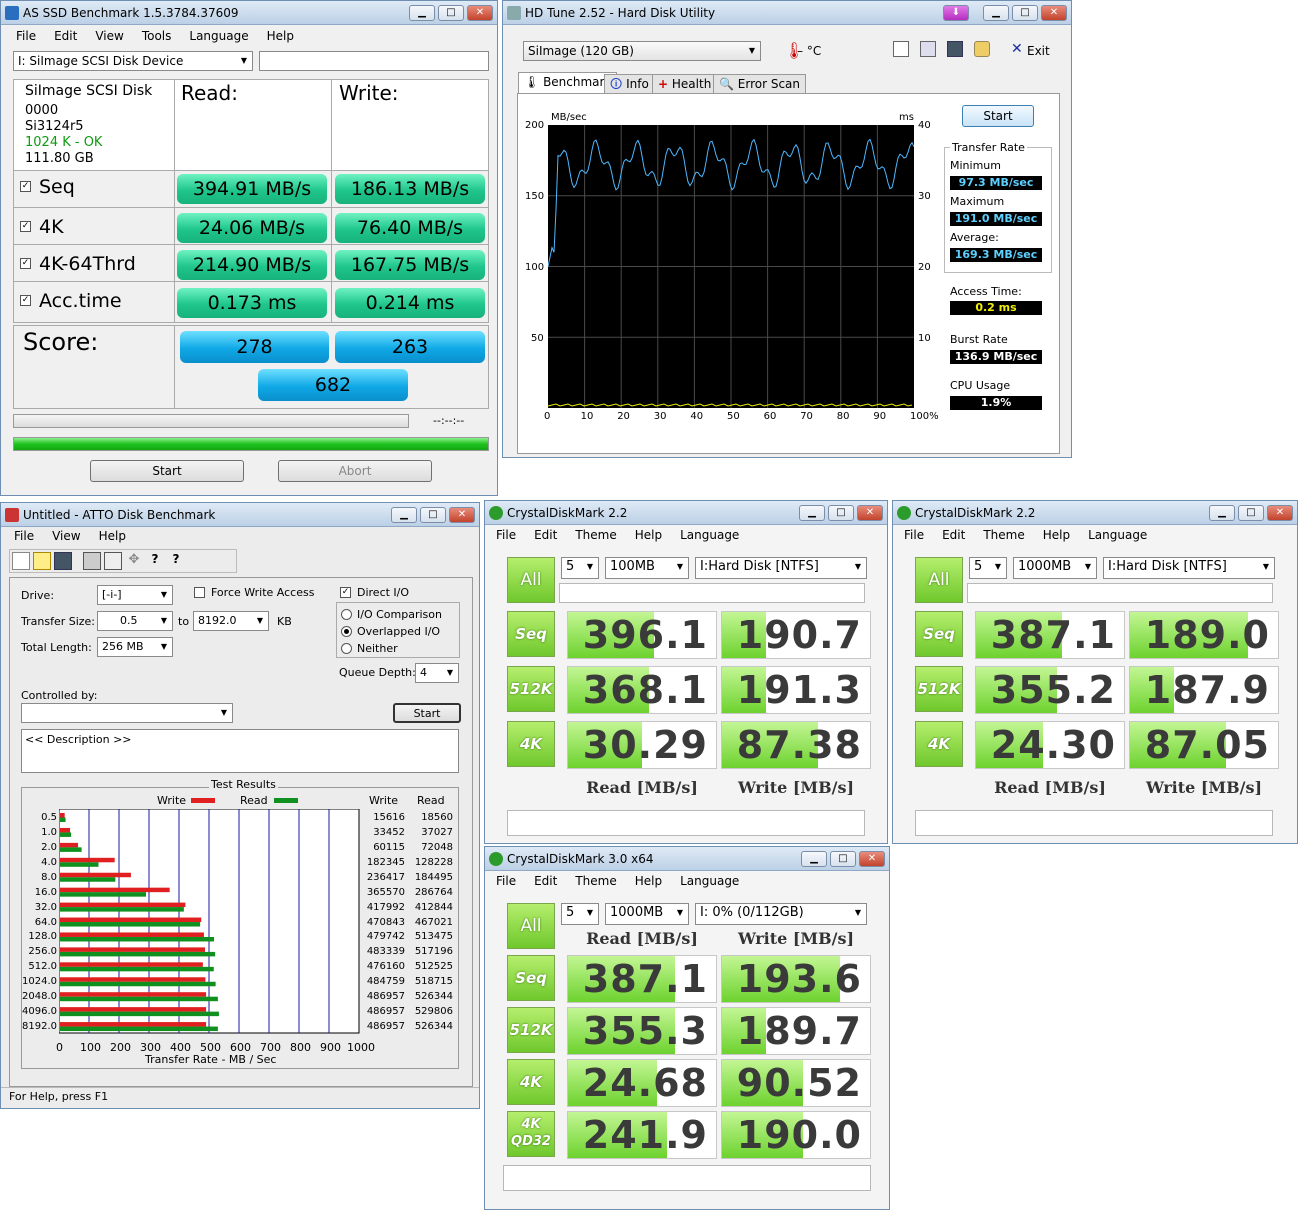 This screenshot has height=1213, width=1302. What do you see at coordinates (781, 914) in the screenshot?
I see `drive-select: I: 0% (0/112GB) ▼` at bounding box center [781, 914].